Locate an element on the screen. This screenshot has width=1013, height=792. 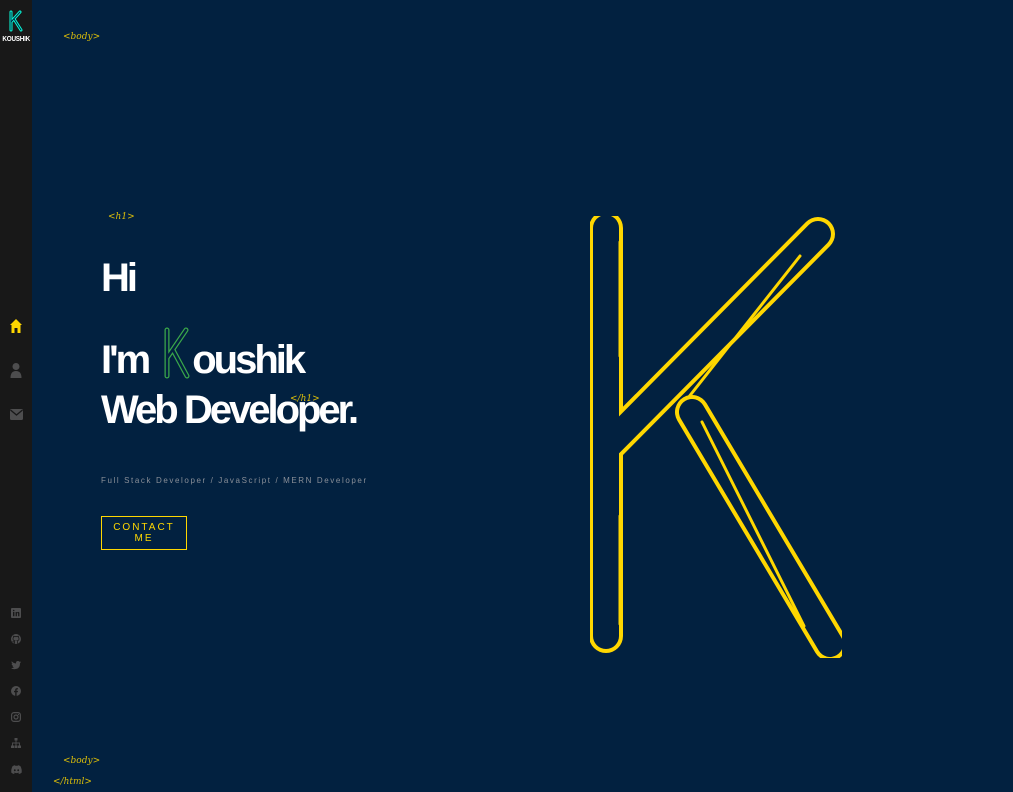
big-k-logo-icon is located at coordinates (716, 437).